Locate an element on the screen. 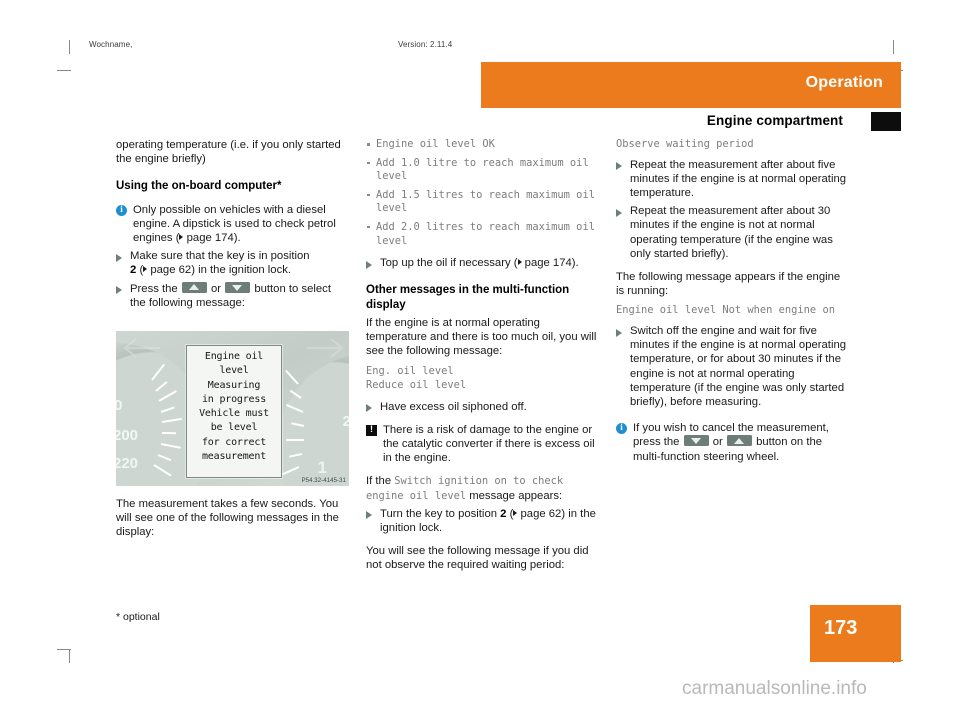 This screenshot has width=960, height=718. arrow-right-svg is located at coordinates (325, 348).